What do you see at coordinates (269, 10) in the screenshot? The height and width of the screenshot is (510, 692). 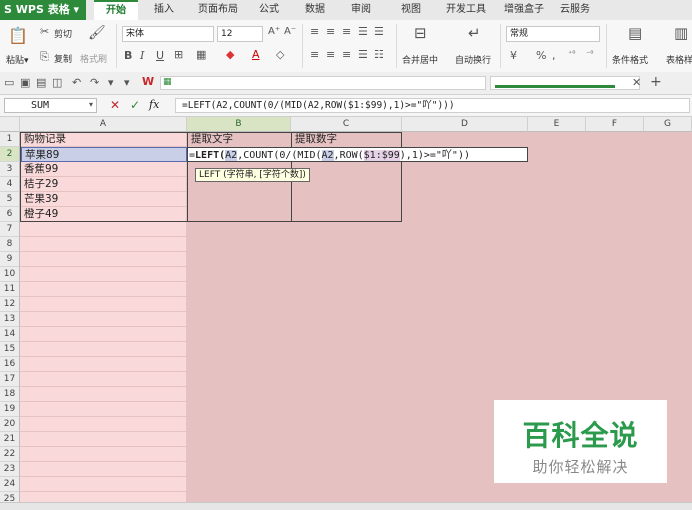 I see `tab-formulas: 公式` at bounding box center [269, 10].